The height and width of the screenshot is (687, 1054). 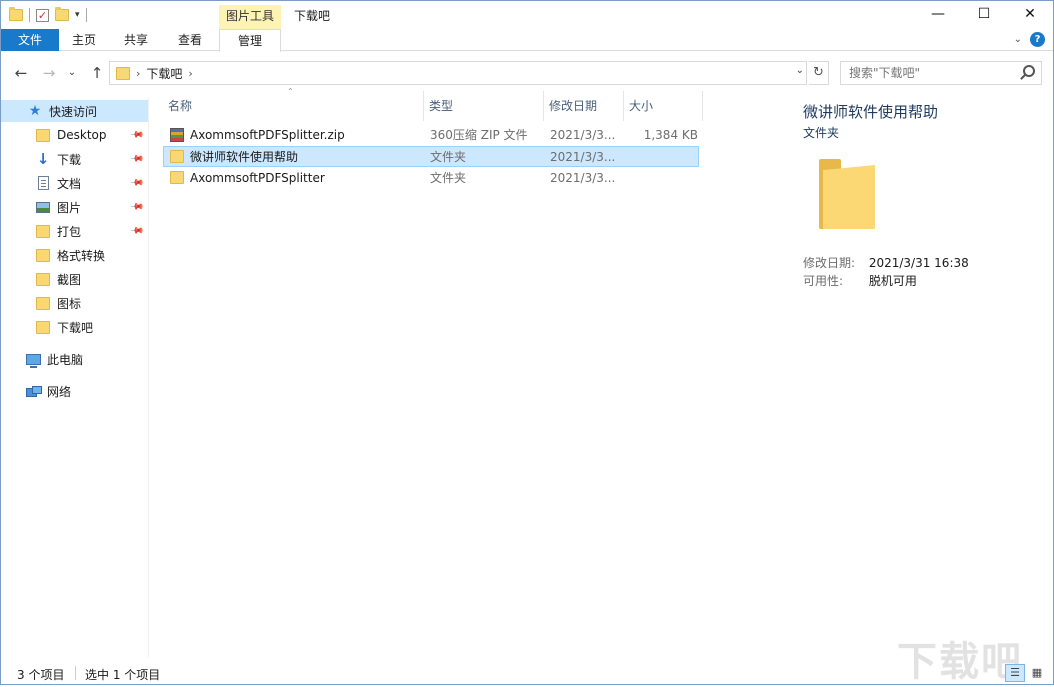 I want to click on quick-access-toolbar: ✓ ▾, so click(x=48, y=15).